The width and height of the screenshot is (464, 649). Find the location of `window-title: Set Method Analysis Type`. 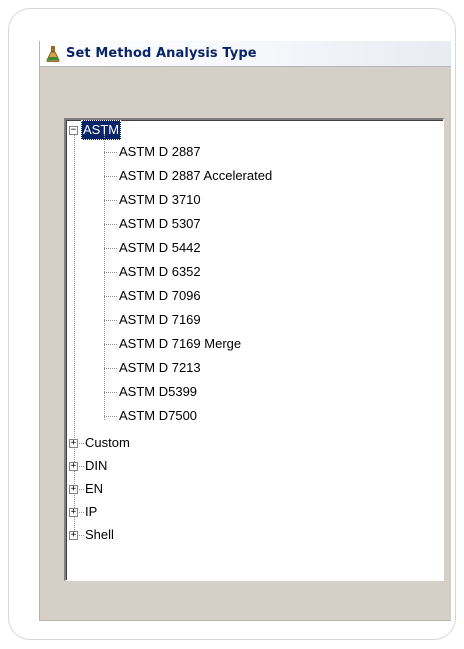

window-title: Set Method Analysis Type is located at coordinates (161, 53).